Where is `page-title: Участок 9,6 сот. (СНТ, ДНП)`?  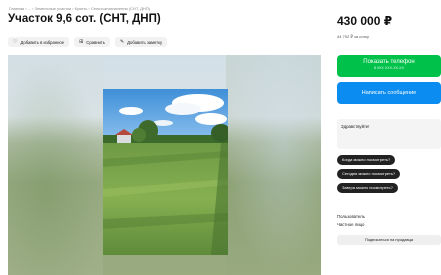 page-title: Участок 9,6 сот. (СНТ, ДНП) is located at coordinates (84, 19).